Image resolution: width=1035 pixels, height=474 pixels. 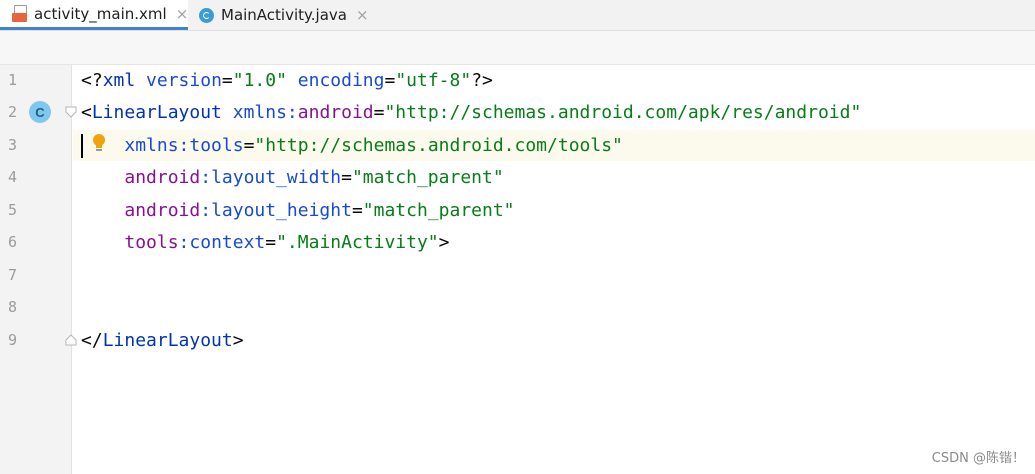 What do you see at coordinates (284, 15) in the screenshot?
I see `tab-label: MainActivity.java` at bounding box center [284, 15].